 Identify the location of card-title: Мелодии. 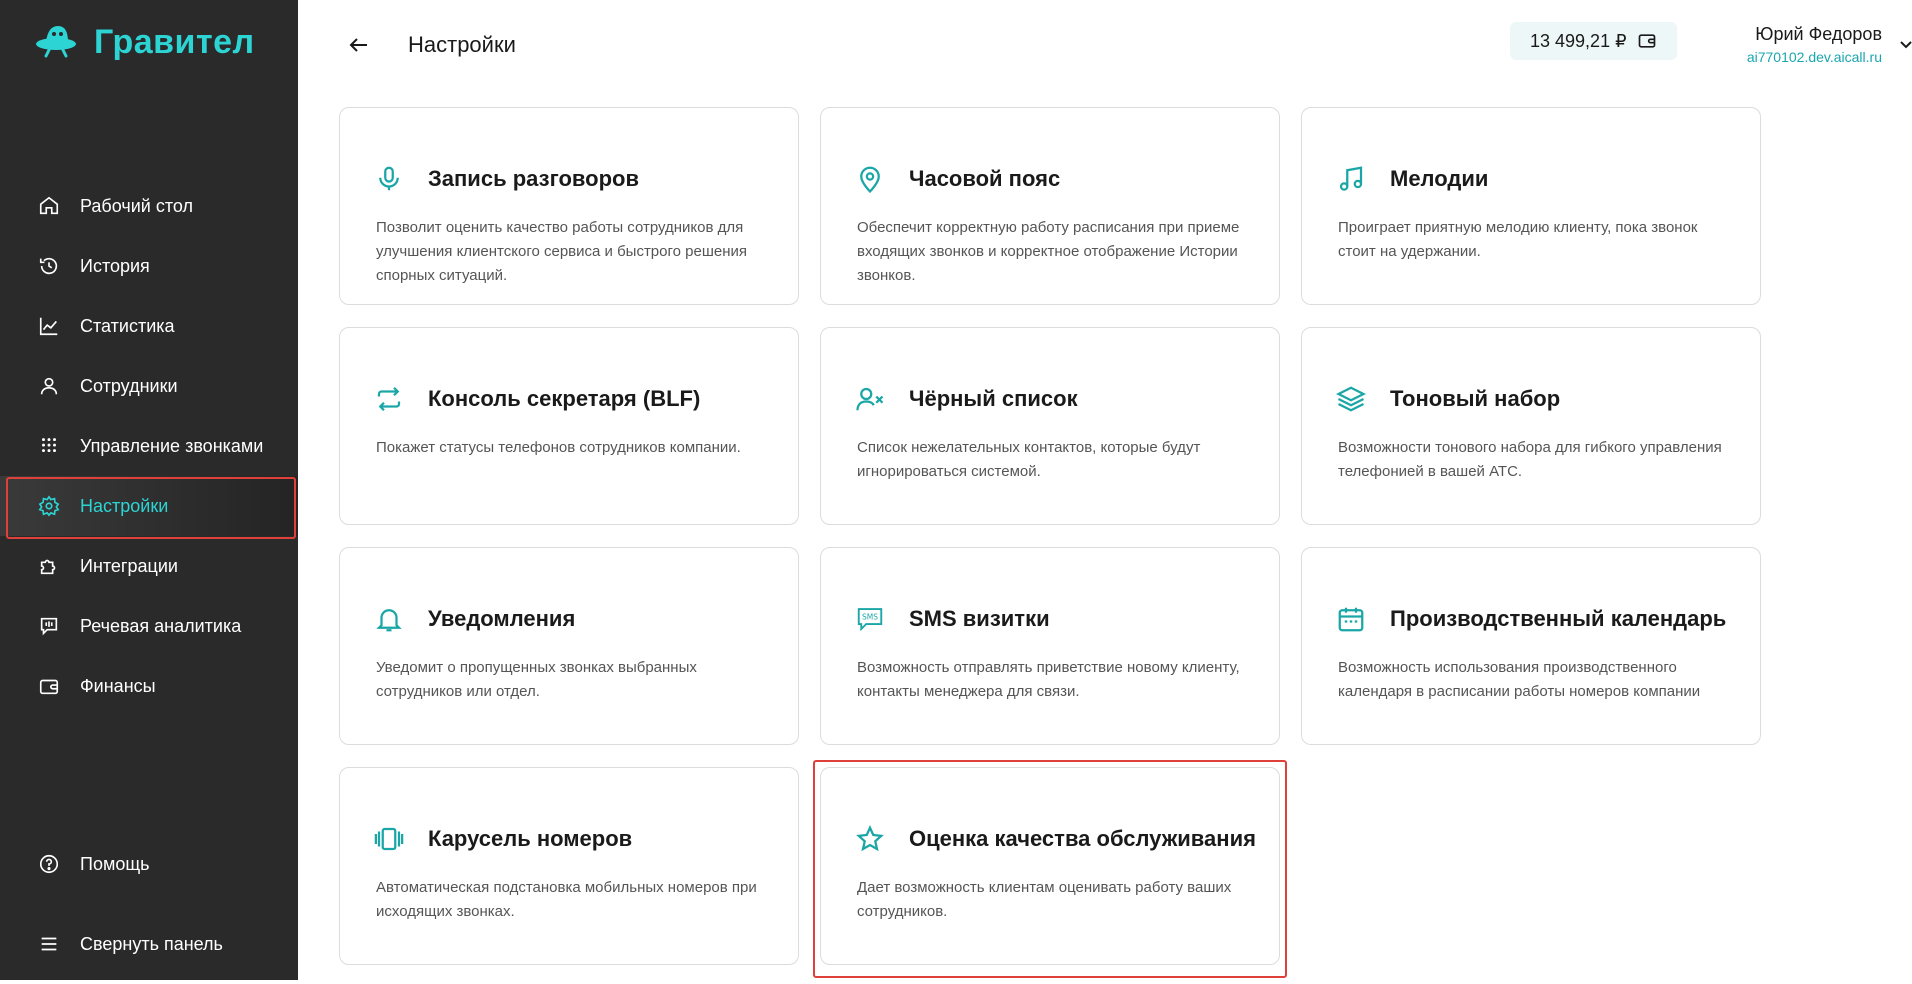
(1439, 178).